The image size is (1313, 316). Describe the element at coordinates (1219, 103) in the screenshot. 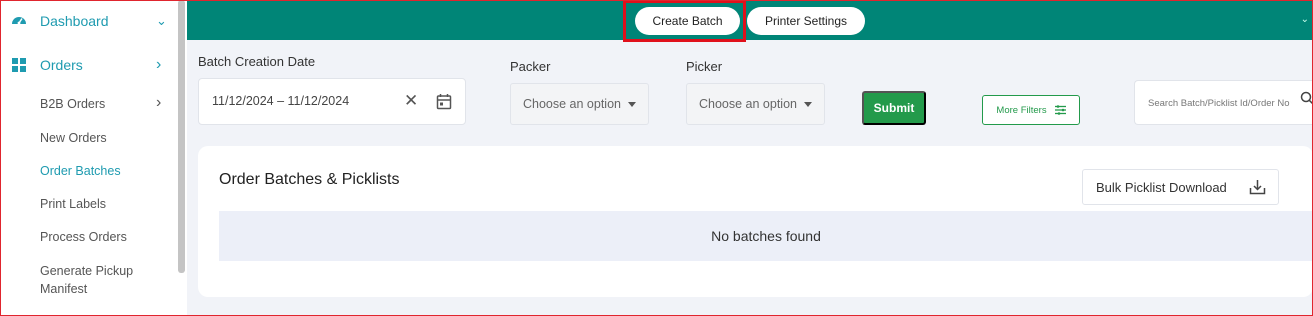

I see `search-placeholder: Search Batch/Picklist Id/Order No` at that location.